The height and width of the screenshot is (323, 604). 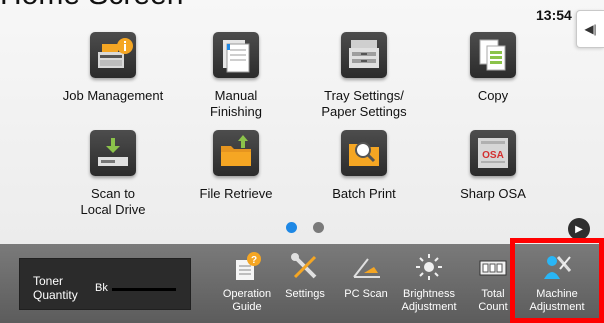 I want to click on app-scan-to-local-drive: Scan to Local Drive, so click(x=113, y=174).